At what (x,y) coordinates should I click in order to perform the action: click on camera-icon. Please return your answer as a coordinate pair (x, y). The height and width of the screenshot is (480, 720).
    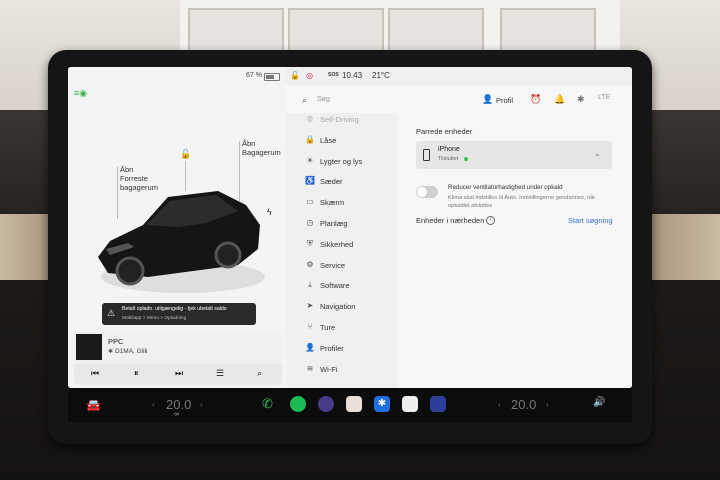
    Looking at the image, I should click on (326, 404).